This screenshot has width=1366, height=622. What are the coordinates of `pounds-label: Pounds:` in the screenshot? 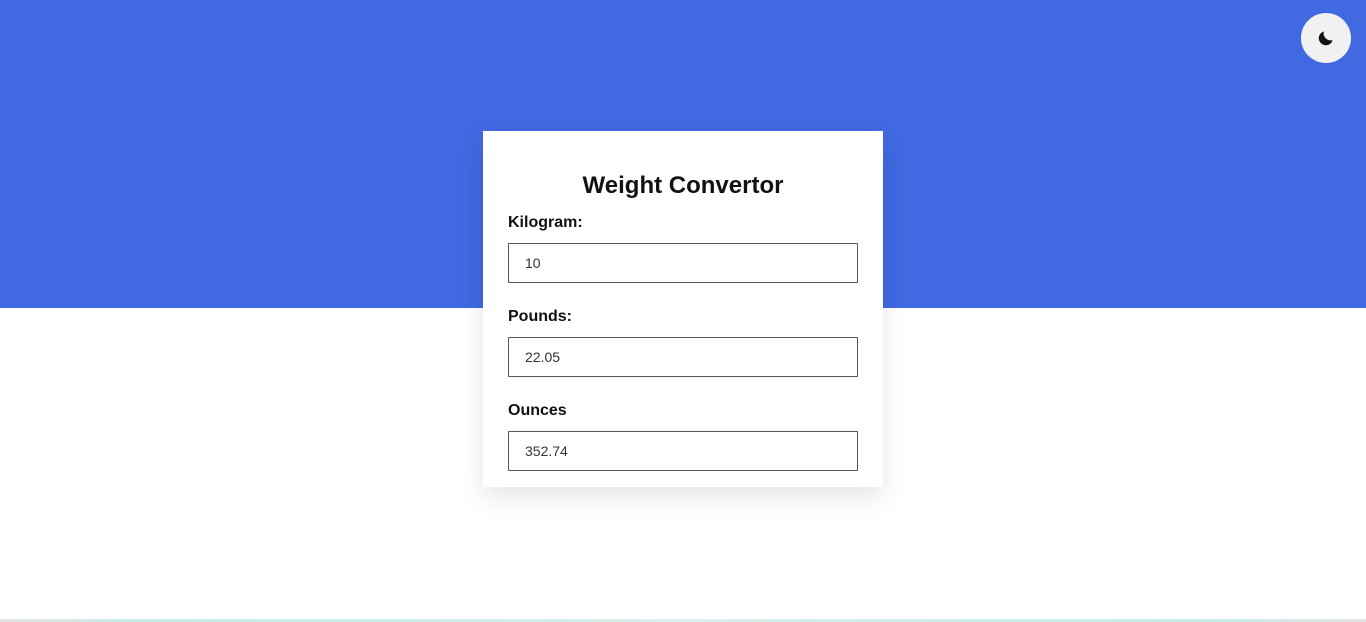 It's located at (540, 316).